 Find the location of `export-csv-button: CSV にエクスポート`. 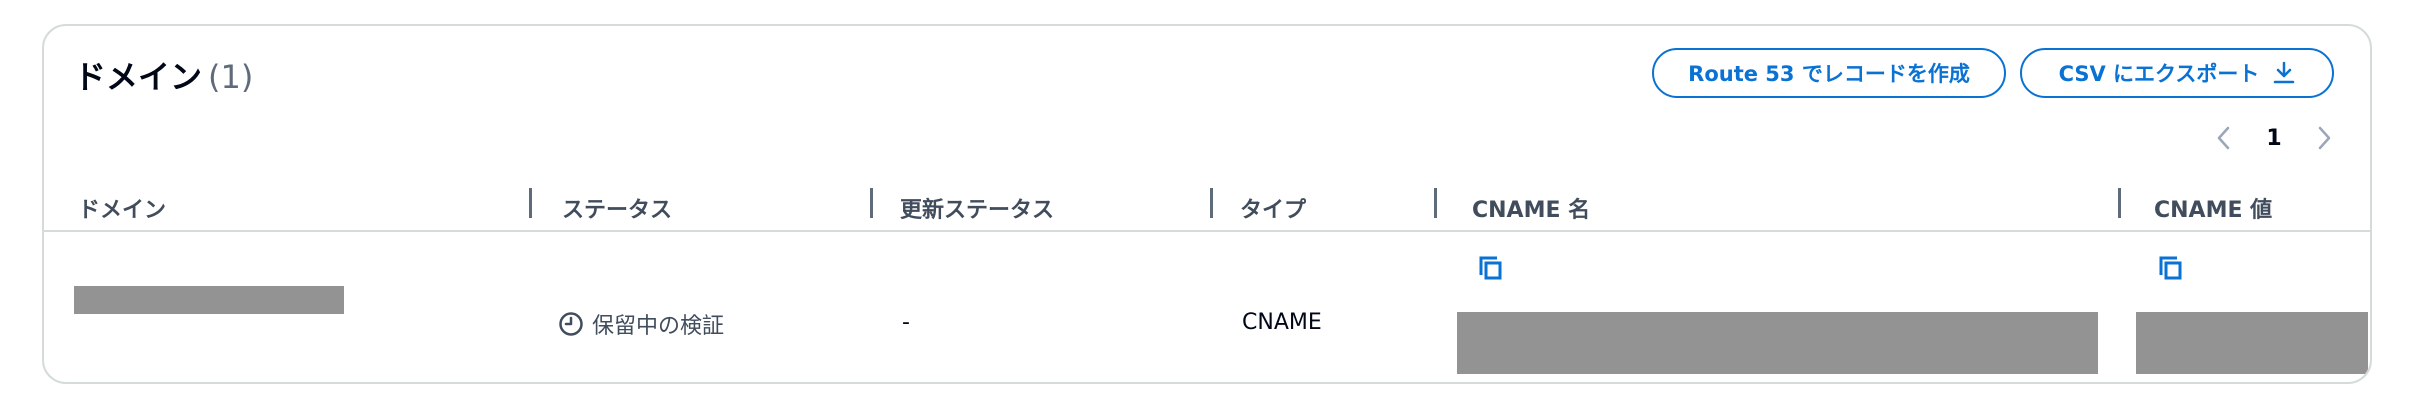

export-csv-button: CSV にエクスポート is located at coordinates (2177, 73).